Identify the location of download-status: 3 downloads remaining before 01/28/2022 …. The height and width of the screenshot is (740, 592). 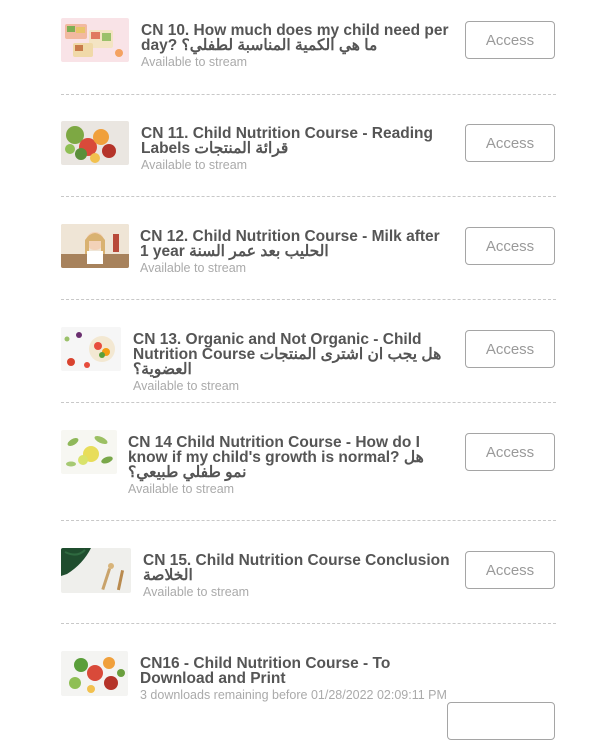
(293, 695).